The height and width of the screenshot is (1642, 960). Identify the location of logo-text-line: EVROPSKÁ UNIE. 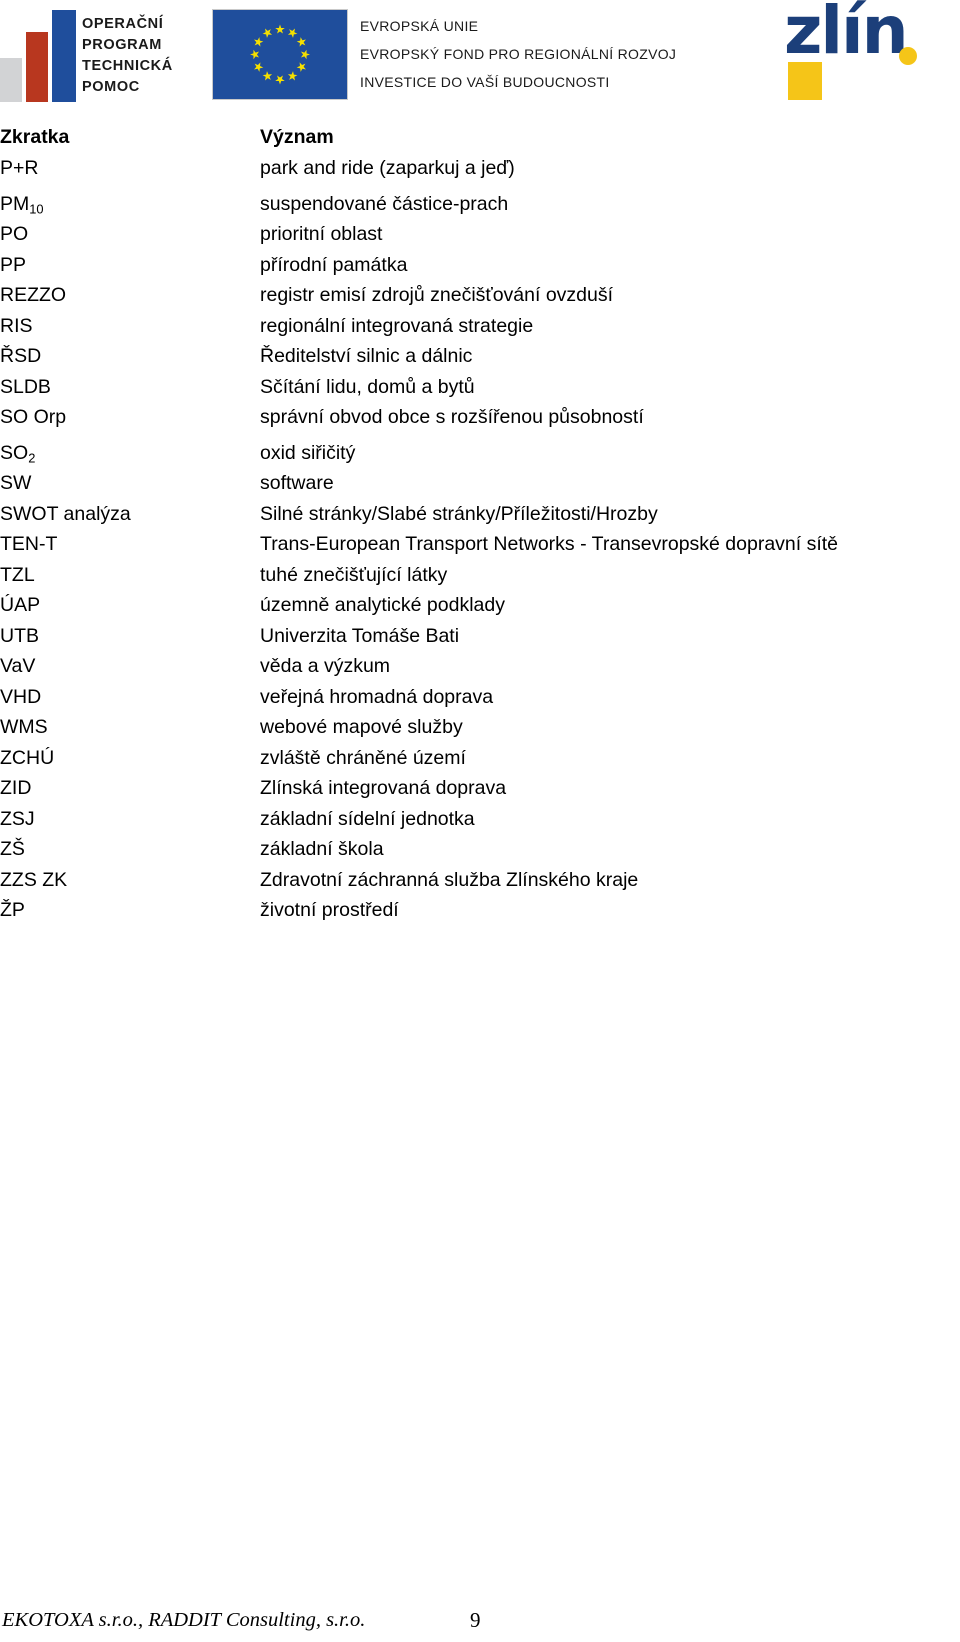
(419, 26).